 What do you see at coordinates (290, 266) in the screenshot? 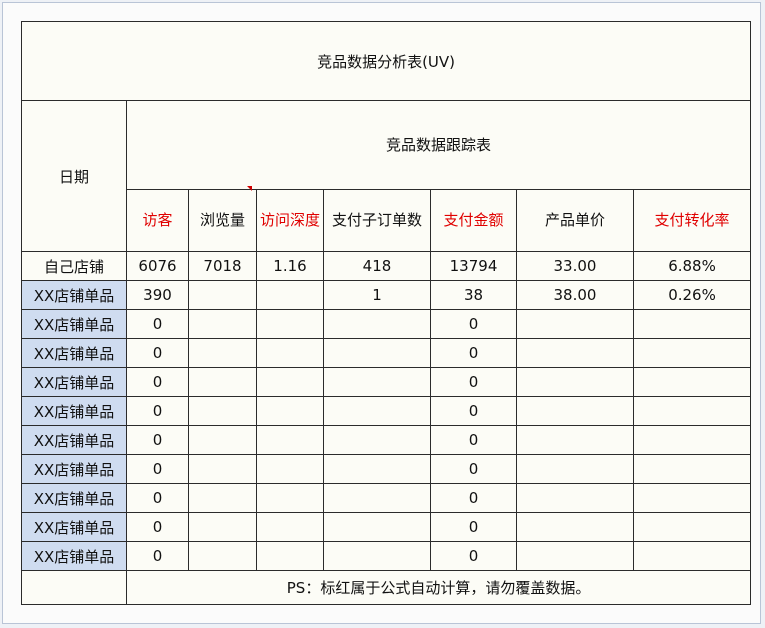
I see `table-cell: 1.16` at bounding box center [290, 266].